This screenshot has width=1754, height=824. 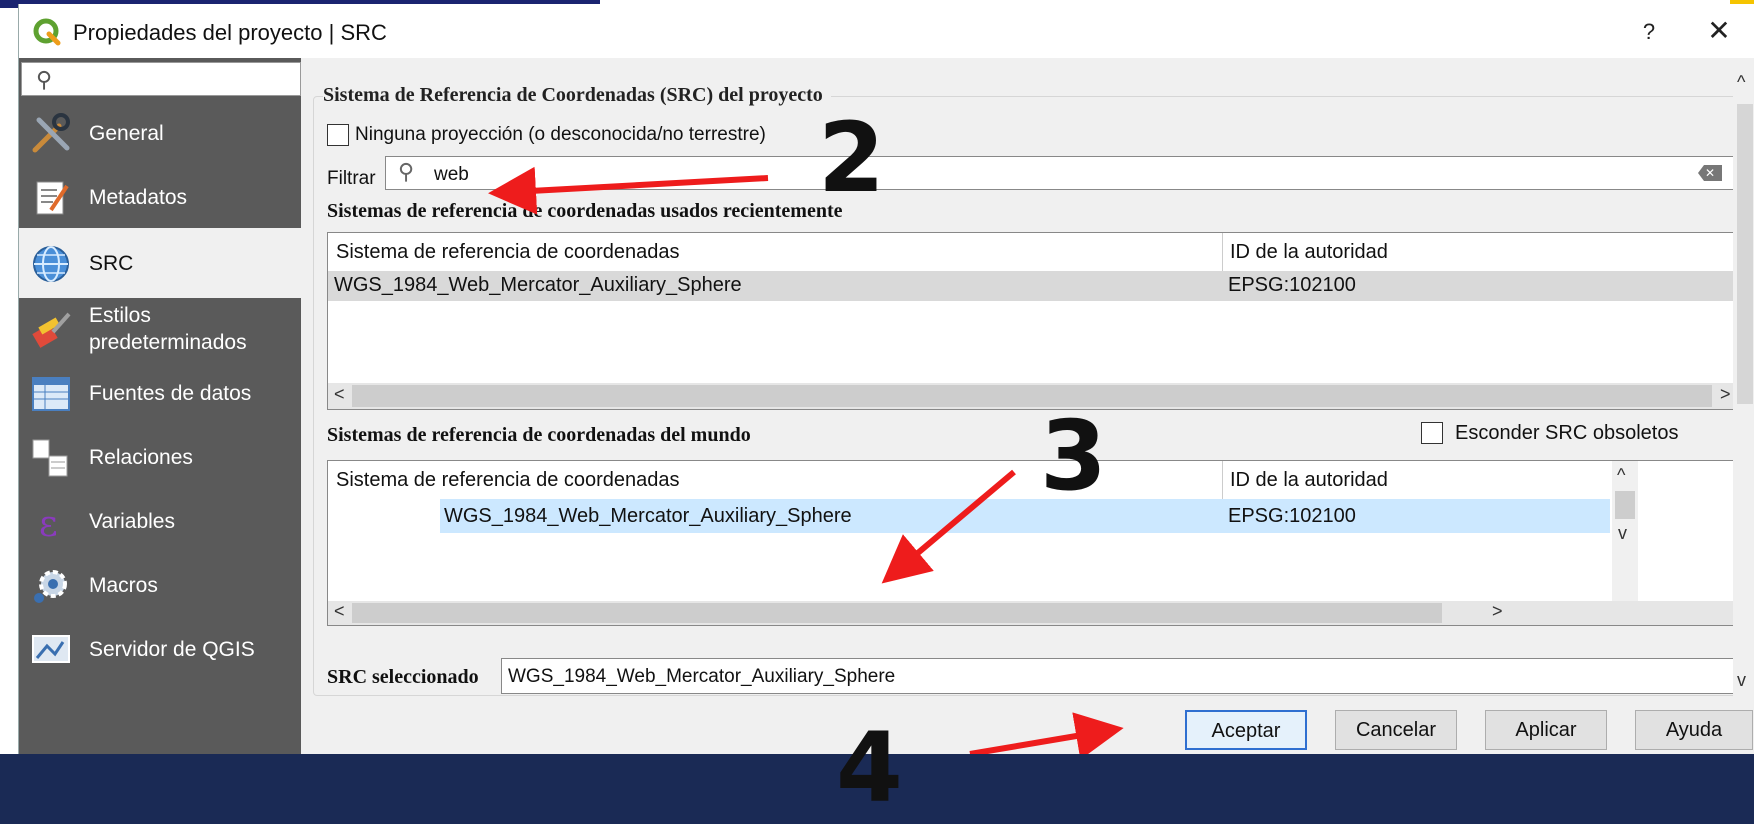 What do you see at coordinates (948, 526) in the screenshot?
I see `arrow-to-crs-row` at bounding box center [948, 526].